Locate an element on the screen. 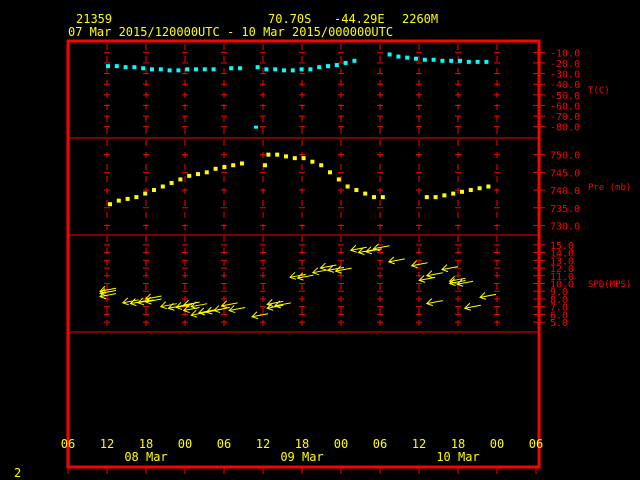 Image resolution: width=640 pixels, height=480 pixels. y-tick-label: -10.0 is located at coordinates (565, 53).